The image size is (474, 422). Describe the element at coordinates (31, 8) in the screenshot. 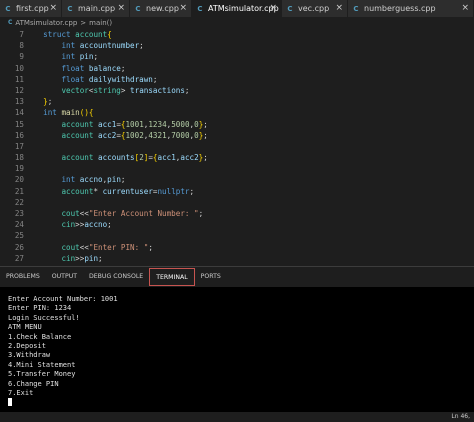

I see `tab-first-cpp: Cfirst.cpp ×` at that location.